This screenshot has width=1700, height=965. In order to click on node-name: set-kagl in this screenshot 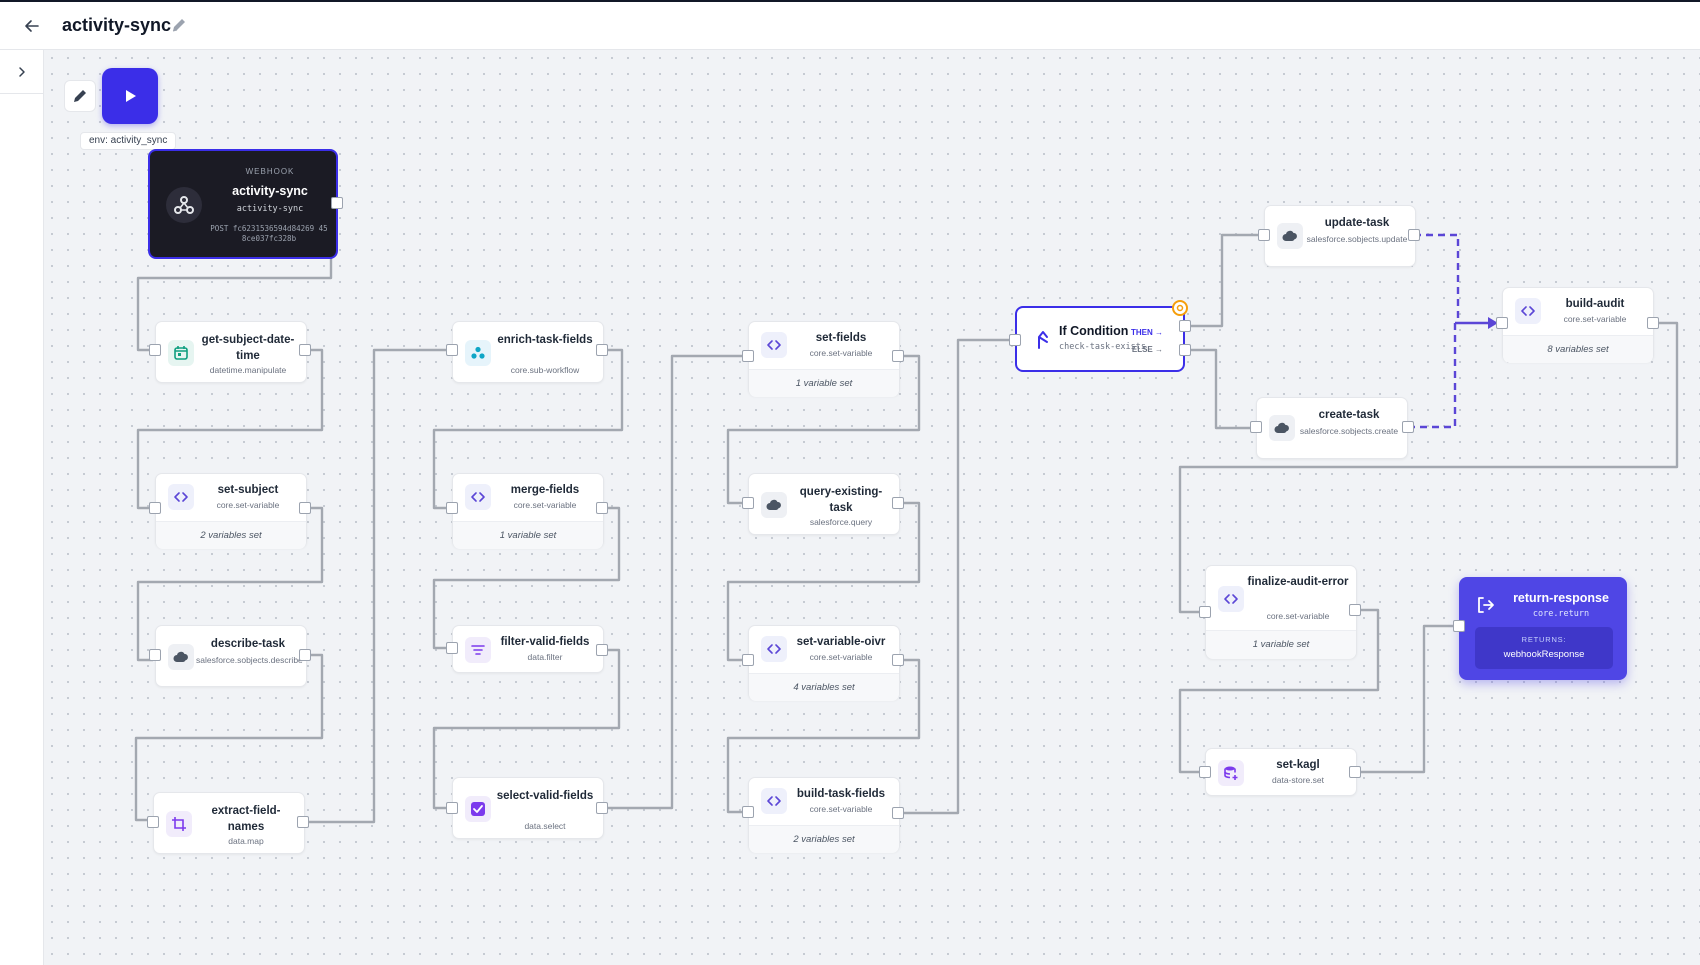, I will do `click(1298, 765)`.